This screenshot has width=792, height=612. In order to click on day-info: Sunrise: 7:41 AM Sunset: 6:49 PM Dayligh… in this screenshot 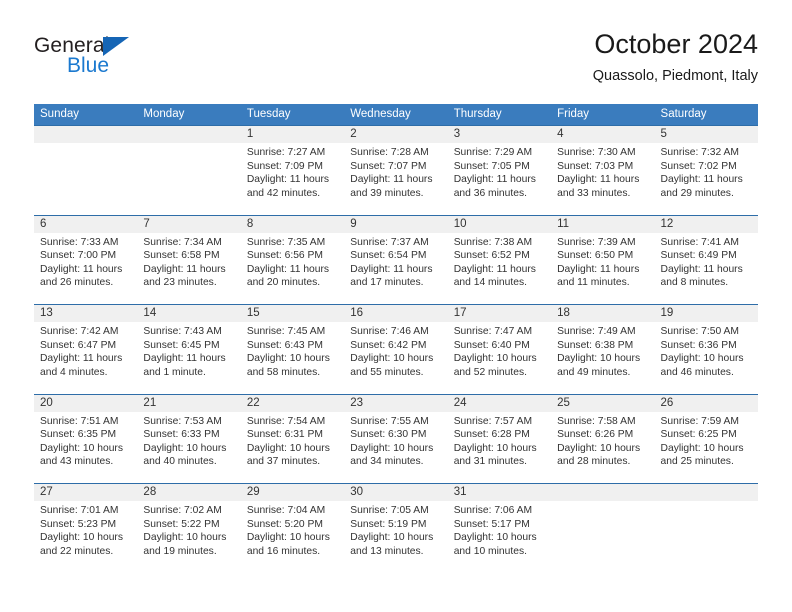, I will do `click(708, 263)`.